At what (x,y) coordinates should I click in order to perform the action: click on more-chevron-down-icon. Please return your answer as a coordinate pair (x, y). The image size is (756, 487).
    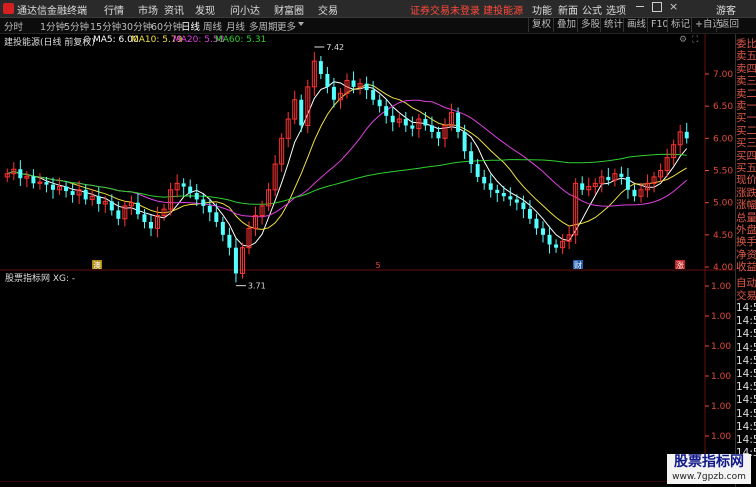
    Looking at the image, I should click on (301, 24).